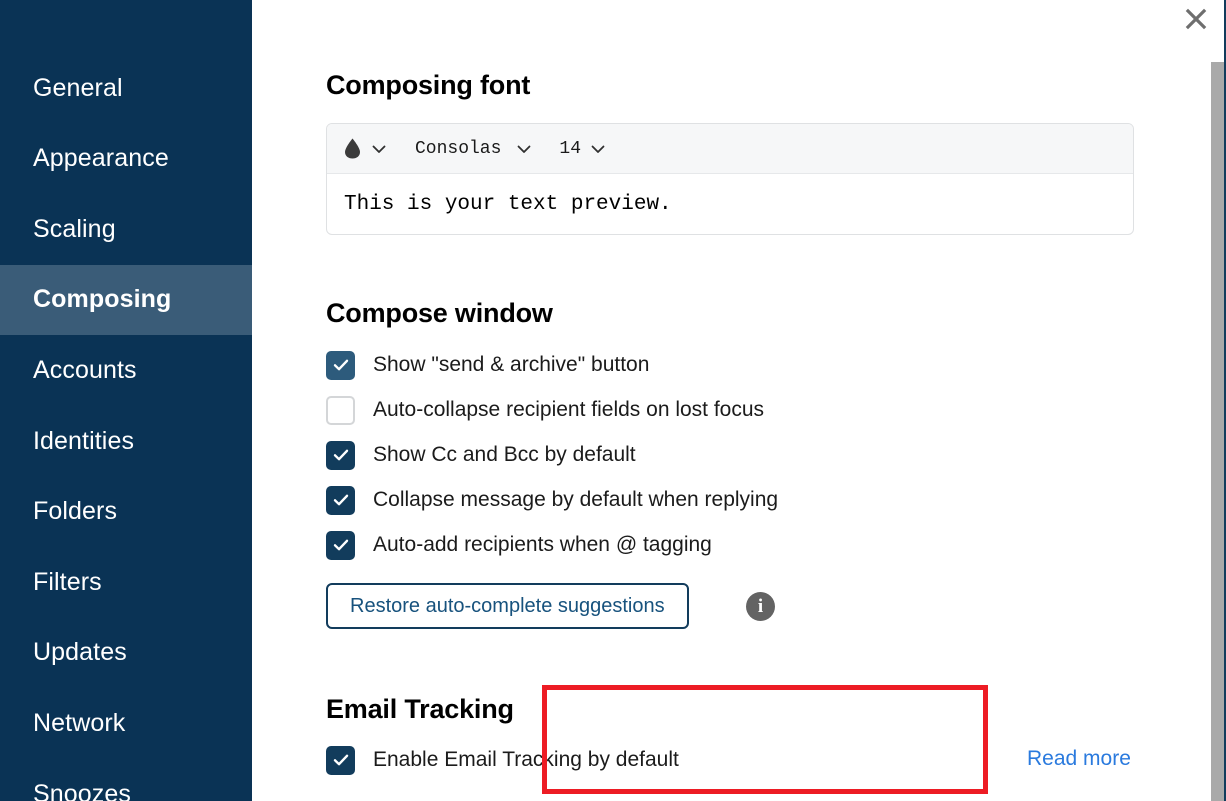 The image size is (1226, 801). I want to click on info-icon: i, so click(760, 606).